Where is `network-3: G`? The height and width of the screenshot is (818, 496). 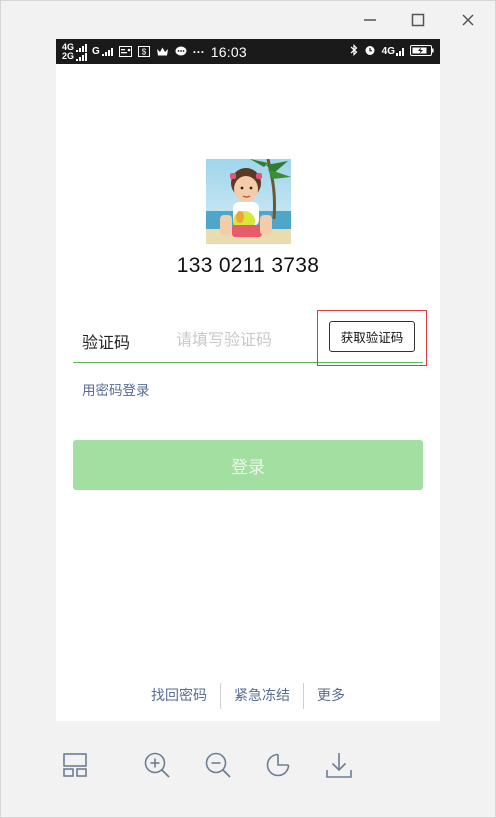 network-3: G is located at coordinates (102, 51).